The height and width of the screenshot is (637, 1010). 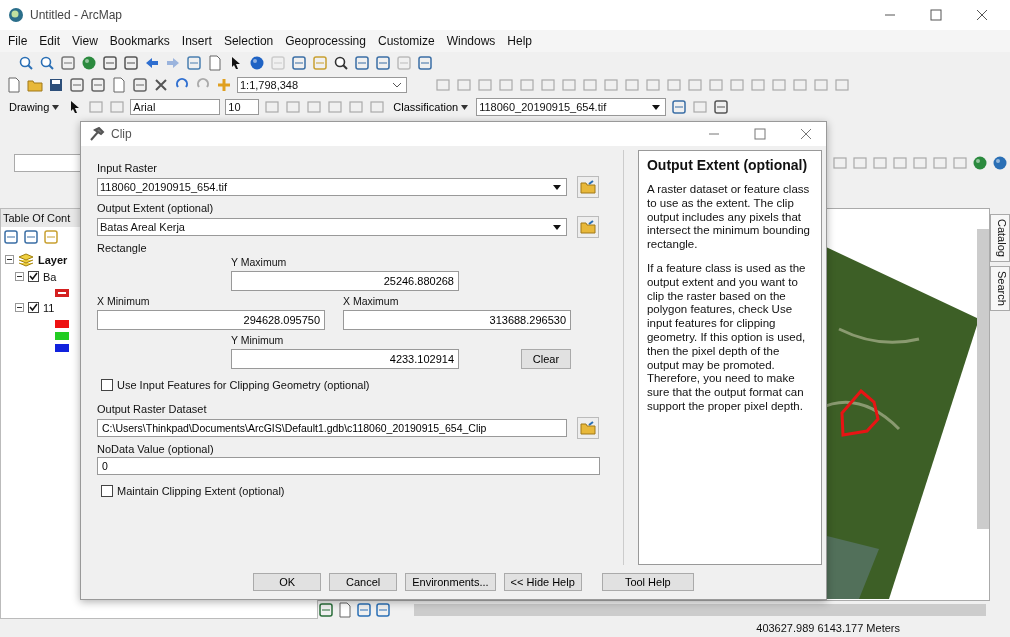 I want to click on zoom-out-icon, so click(x=47, y=63).